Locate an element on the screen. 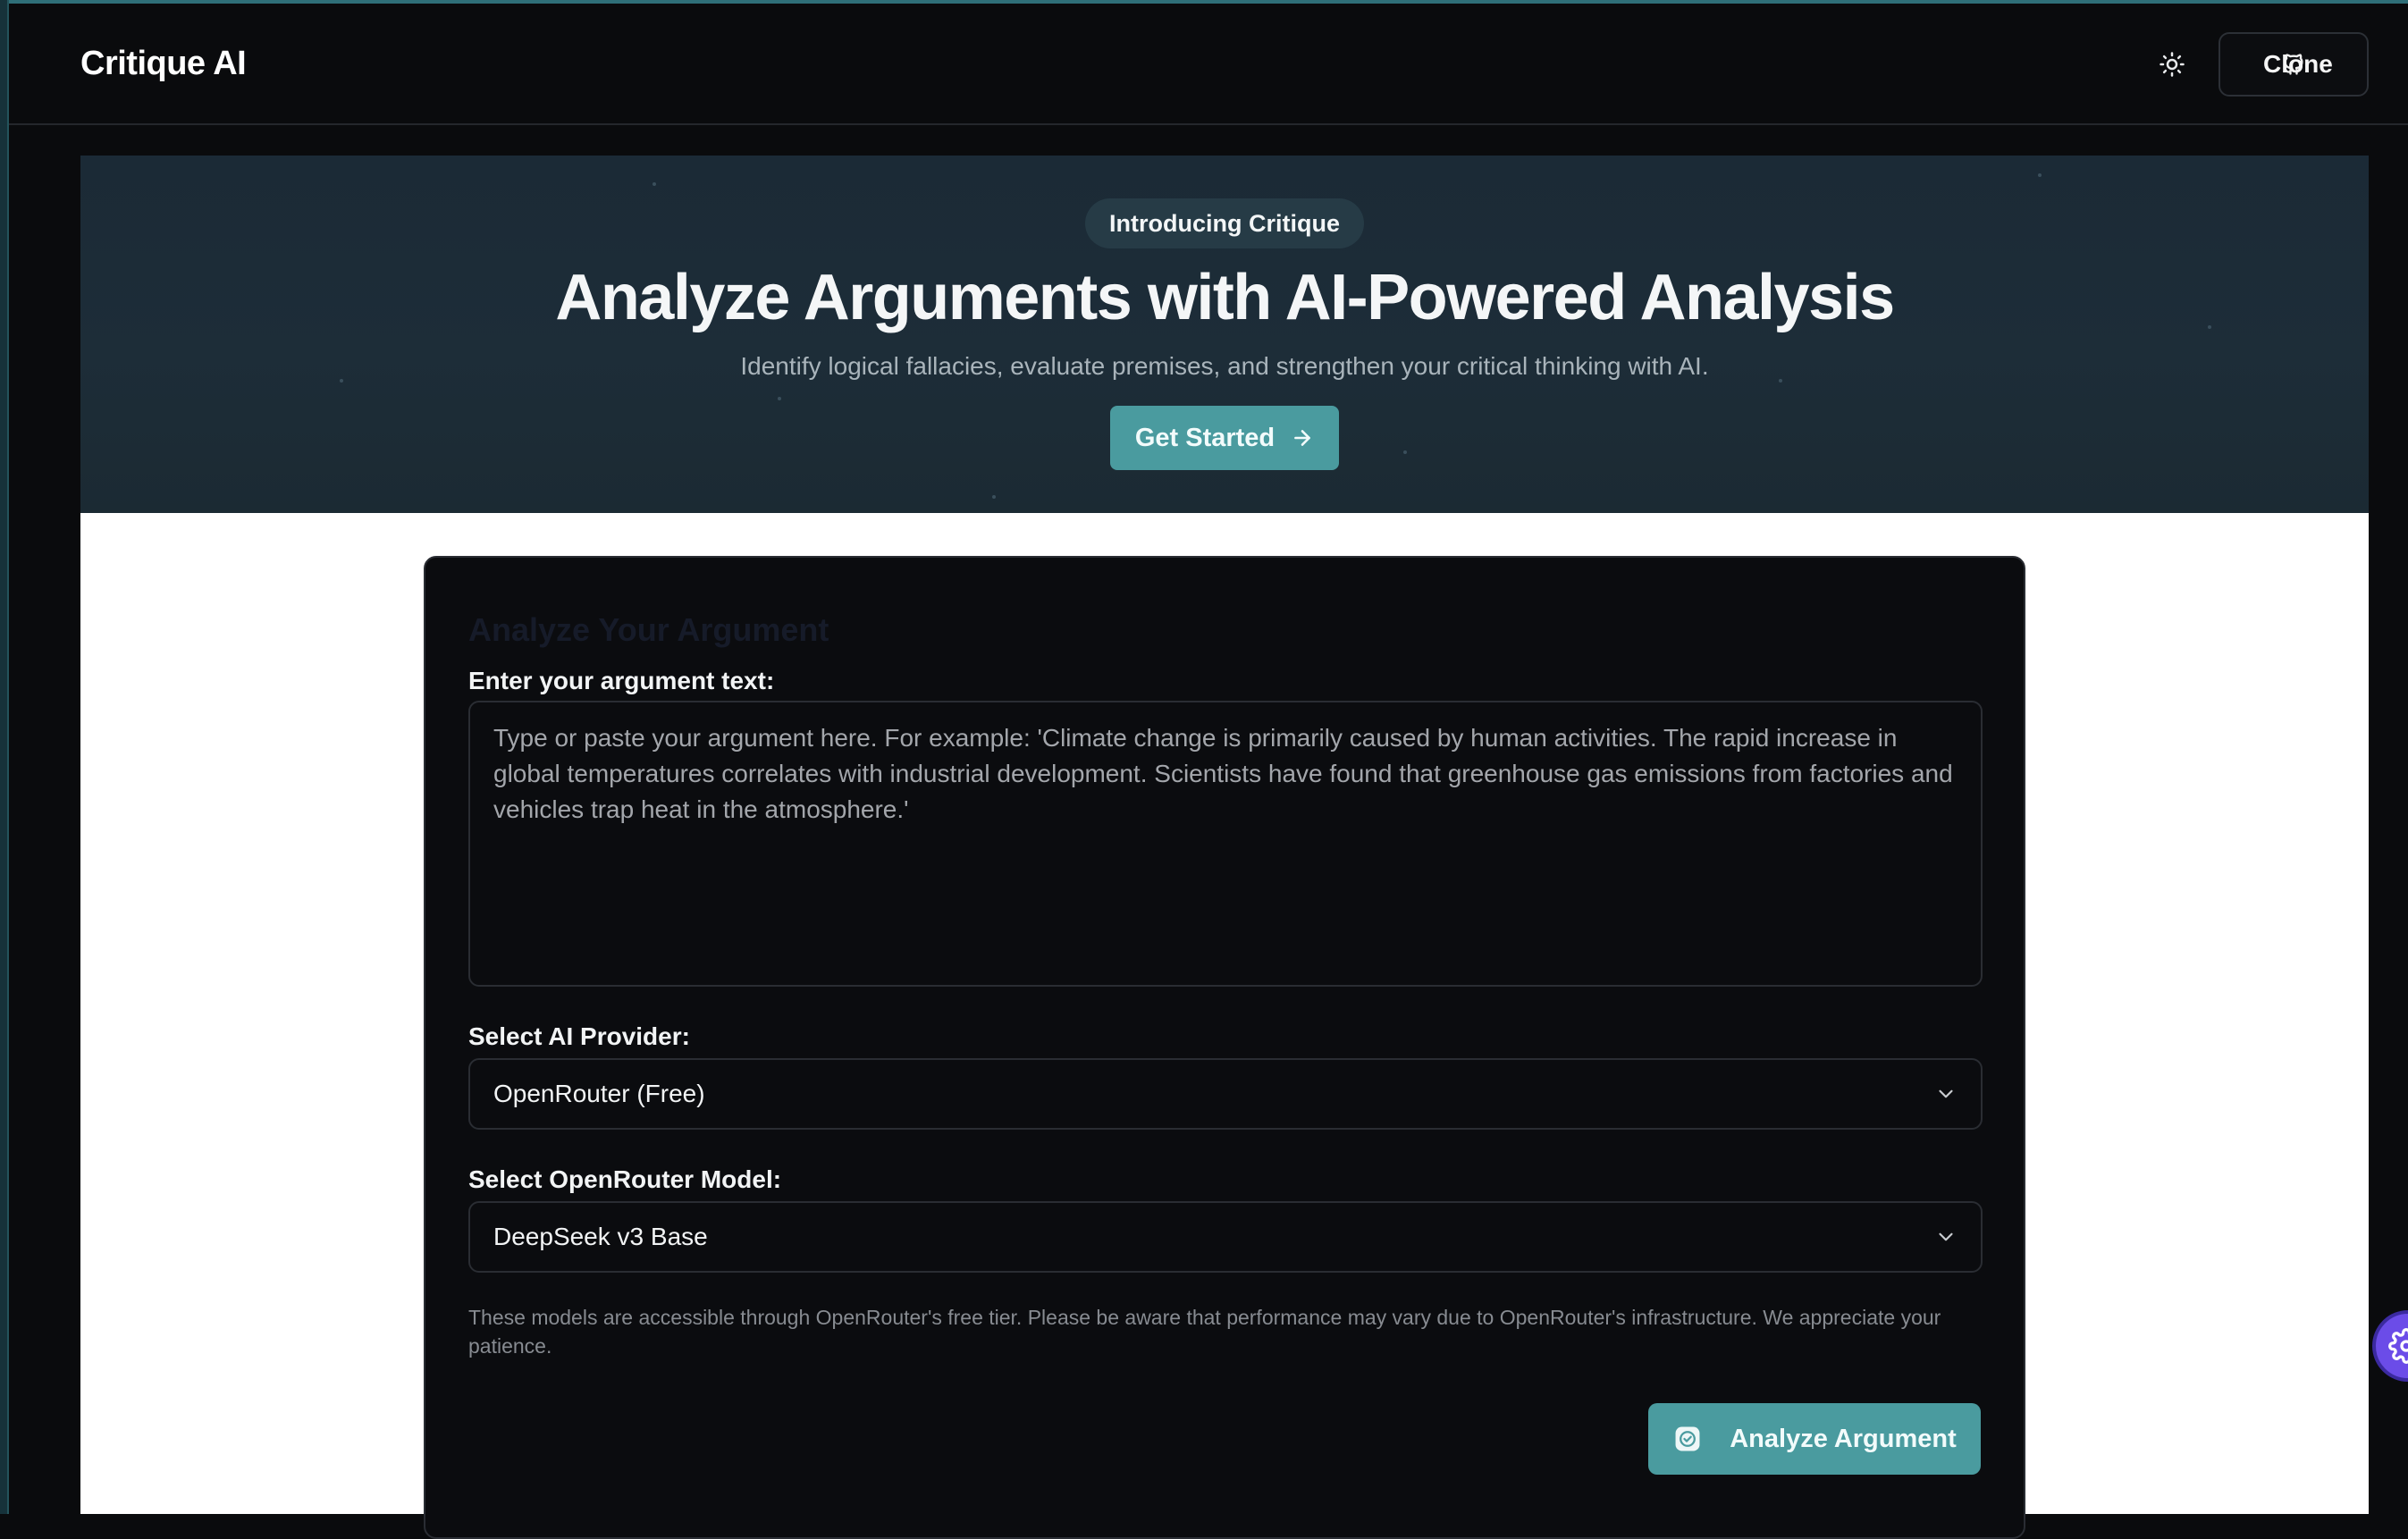  intro-badge: Introducing Critique is located at coordinates (1225, 223).